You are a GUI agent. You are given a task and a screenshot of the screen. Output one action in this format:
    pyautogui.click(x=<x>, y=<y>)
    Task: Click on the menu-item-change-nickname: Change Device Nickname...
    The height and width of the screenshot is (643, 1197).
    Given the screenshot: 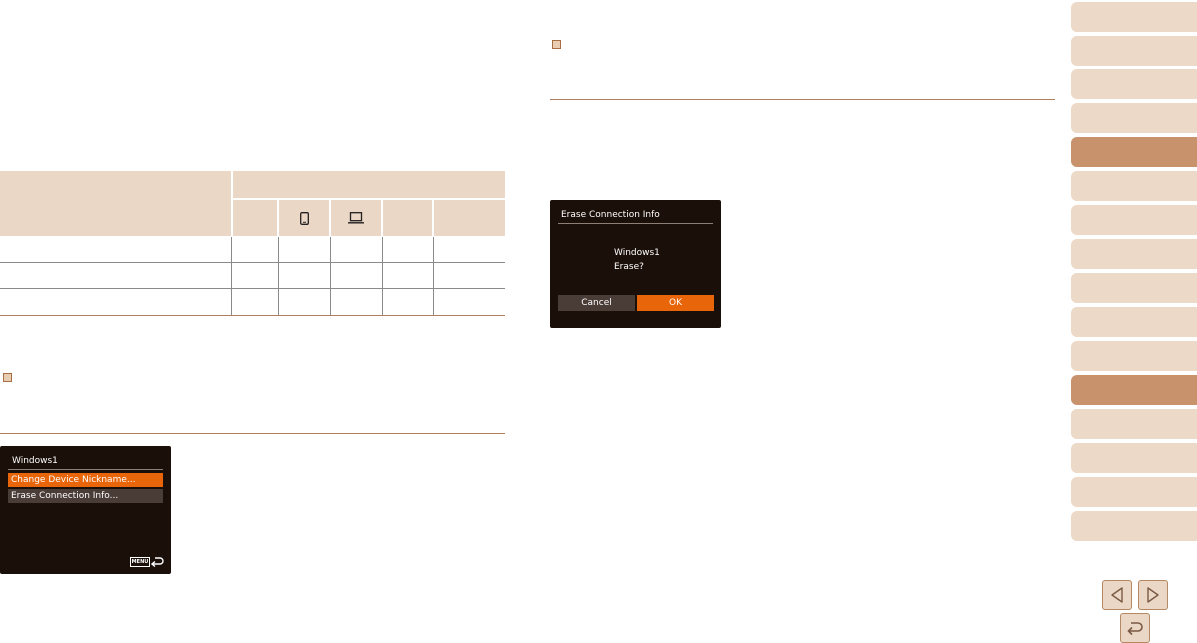 What is the action you would take?
    pyautogui.click(x=85, y=480)
    